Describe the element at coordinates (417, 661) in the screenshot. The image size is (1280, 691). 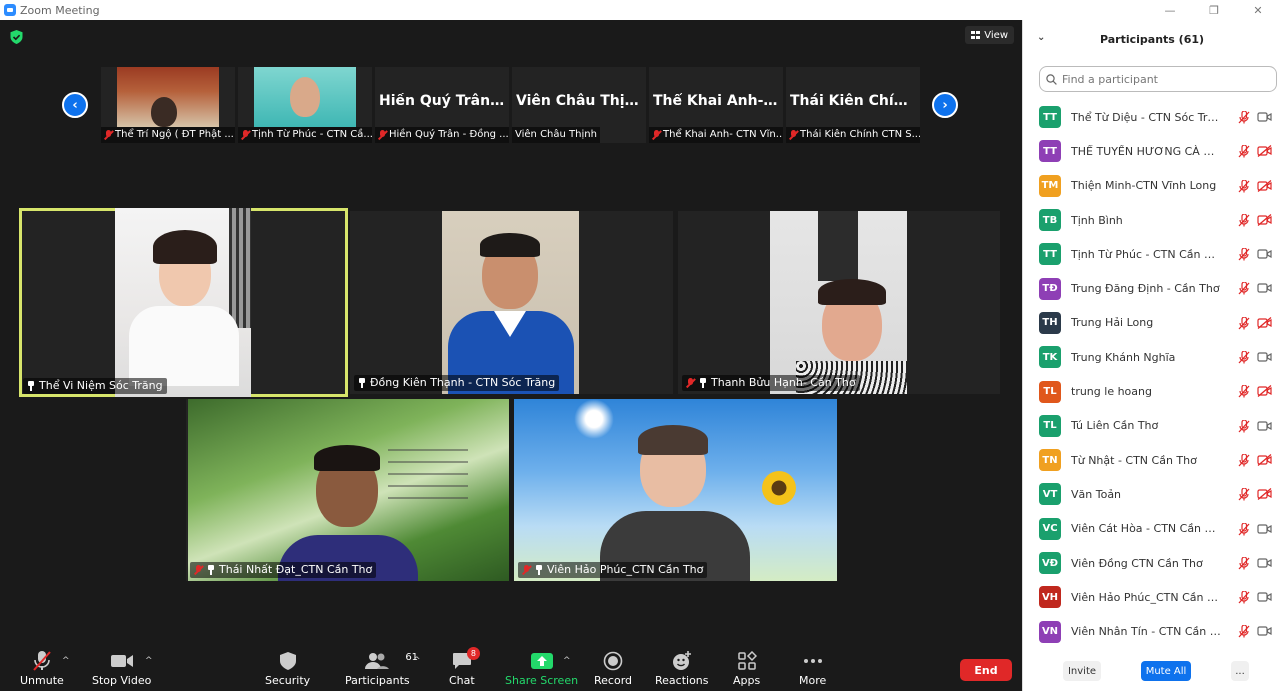
I see `participants-options-caret: ^` at that location.